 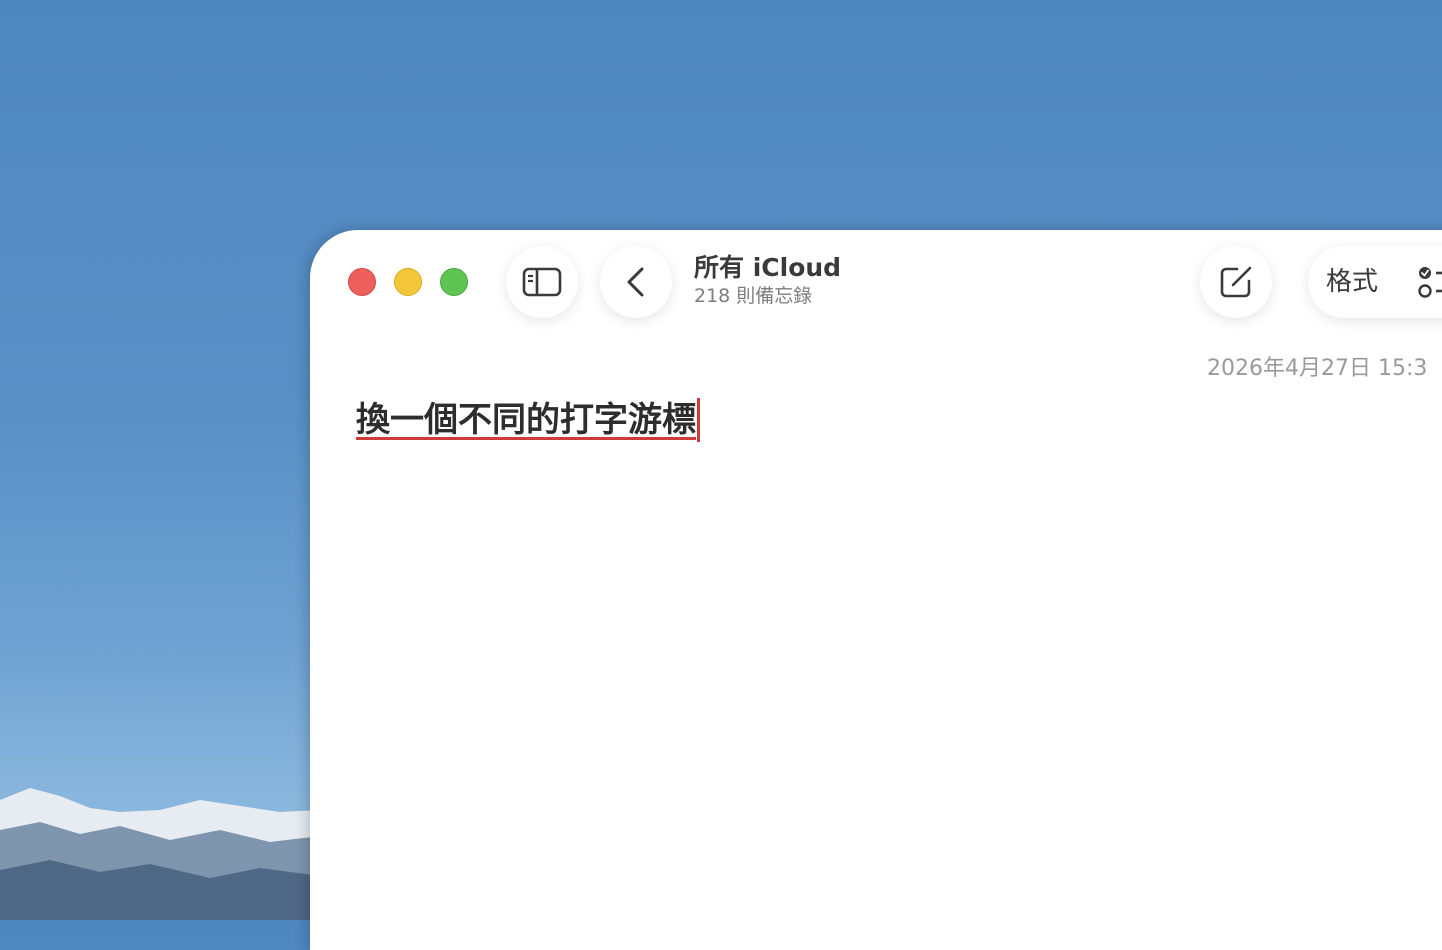 I want to click on back-button, so click(x=636, y=282).